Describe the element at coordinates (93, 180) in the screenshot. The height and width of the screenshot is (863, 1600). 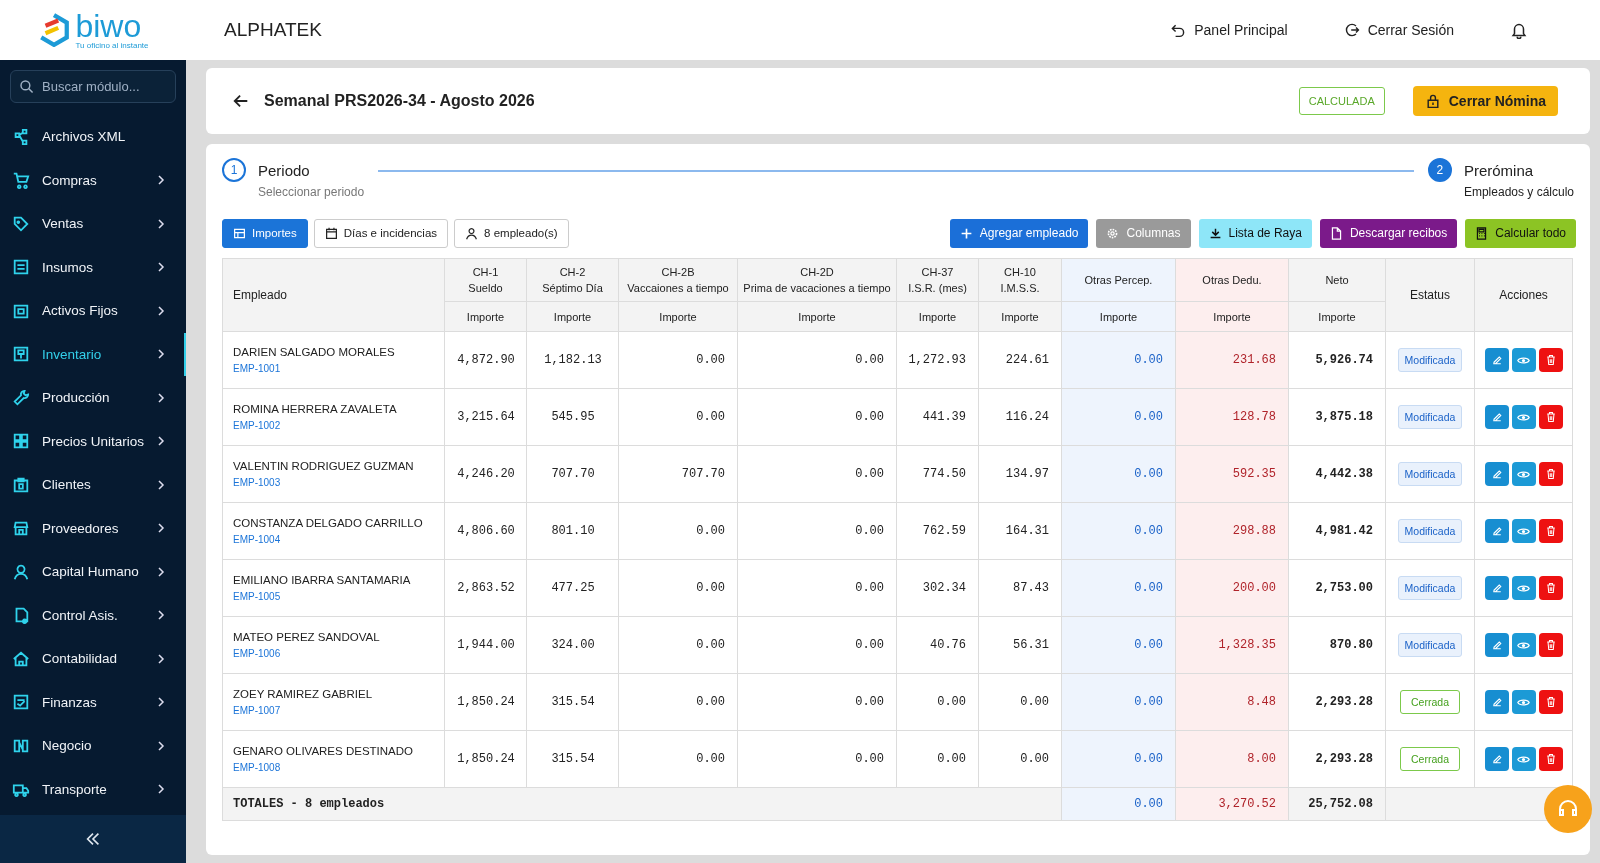
I see `sidebar-item: Compras` at that location.